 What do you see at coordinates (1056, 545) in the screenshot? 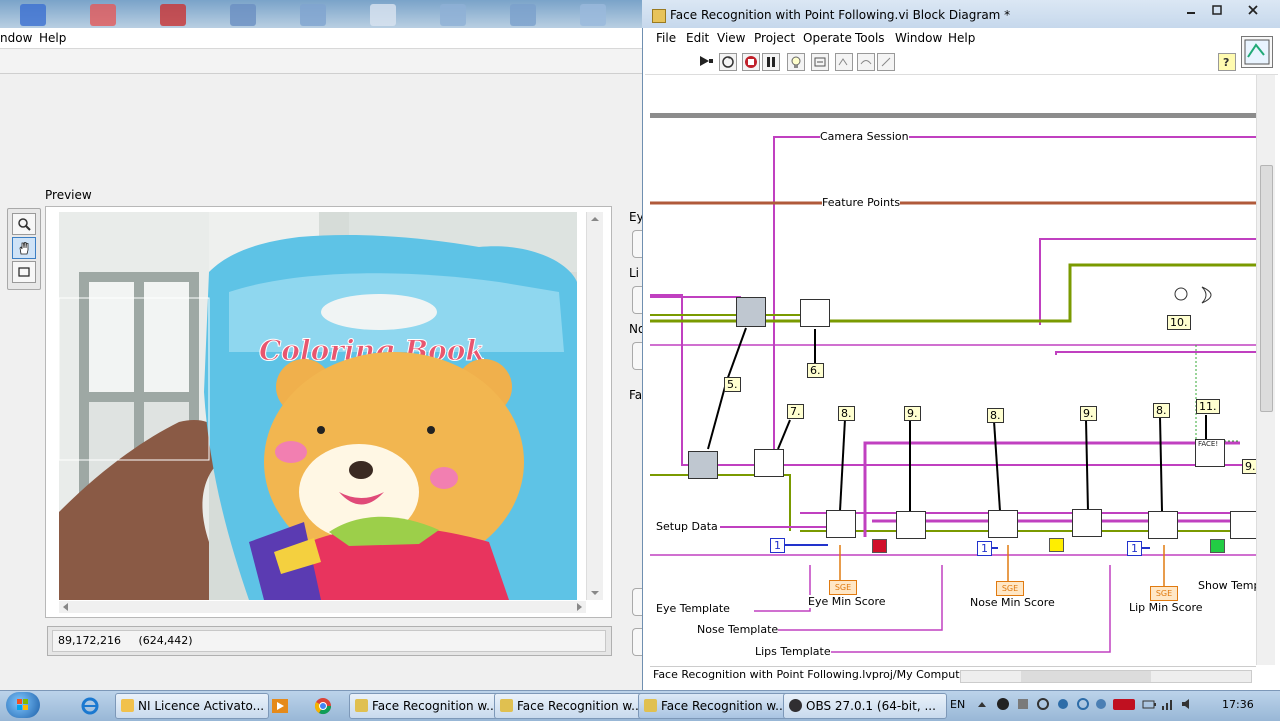
I see `yellow-color-constant` at bounding box center [1056, 545].